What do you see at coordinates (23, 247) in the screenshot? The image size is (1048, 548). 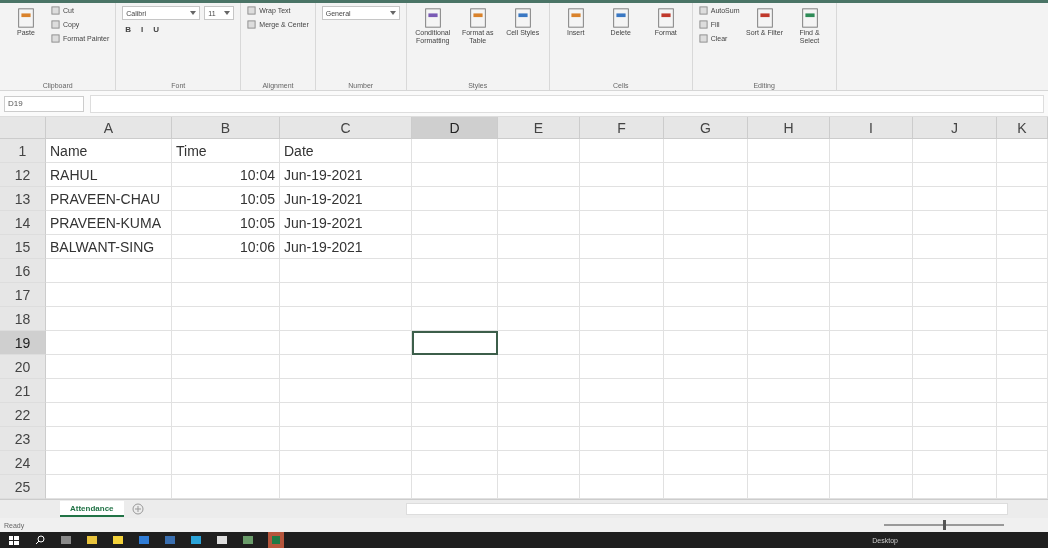 I see `row-header: 15` at bounding box center [23, 247].